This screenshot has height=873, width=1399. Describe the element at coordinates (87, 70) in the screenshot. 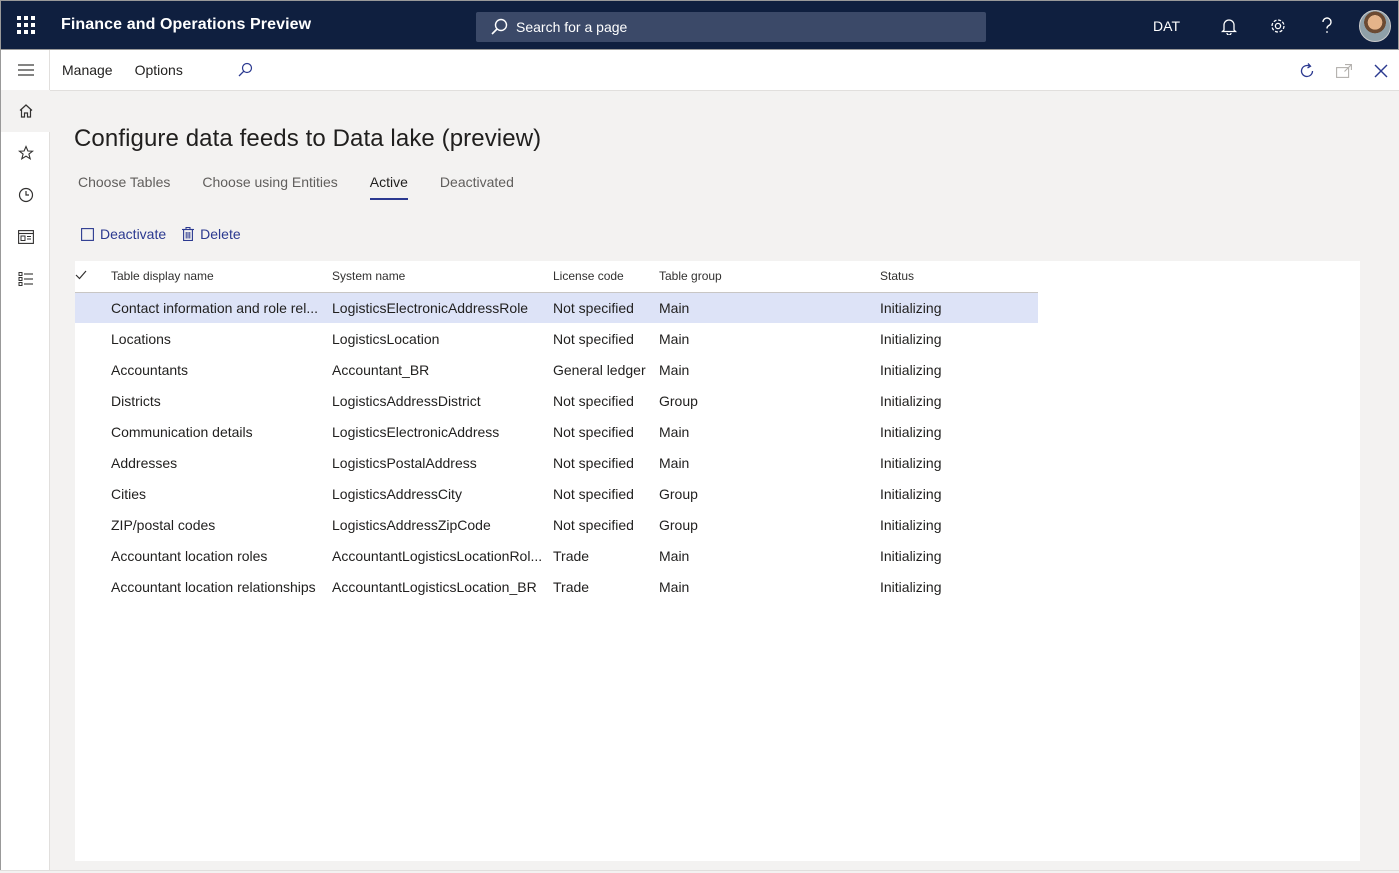

I see `manage-tab: Manage` at that location.